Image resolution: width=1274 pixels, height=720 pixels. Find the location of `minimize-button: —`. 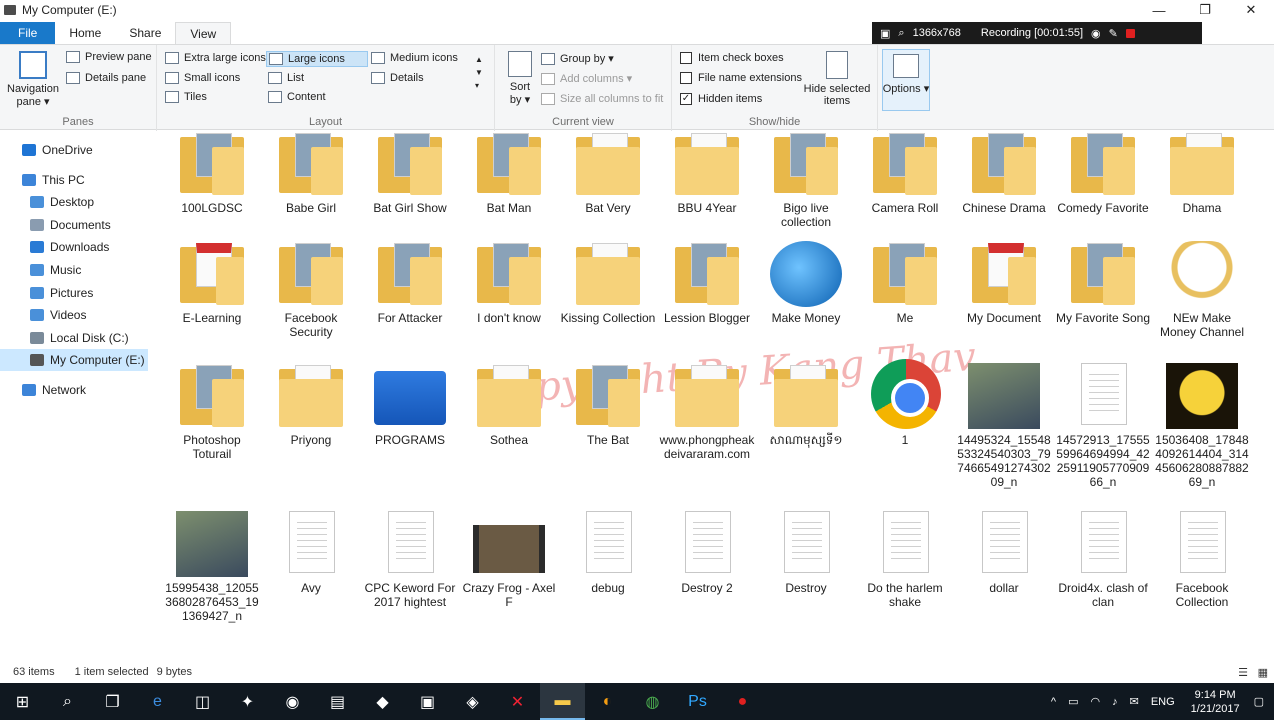

minimize-button: — is located at coordinates (1159, 10).